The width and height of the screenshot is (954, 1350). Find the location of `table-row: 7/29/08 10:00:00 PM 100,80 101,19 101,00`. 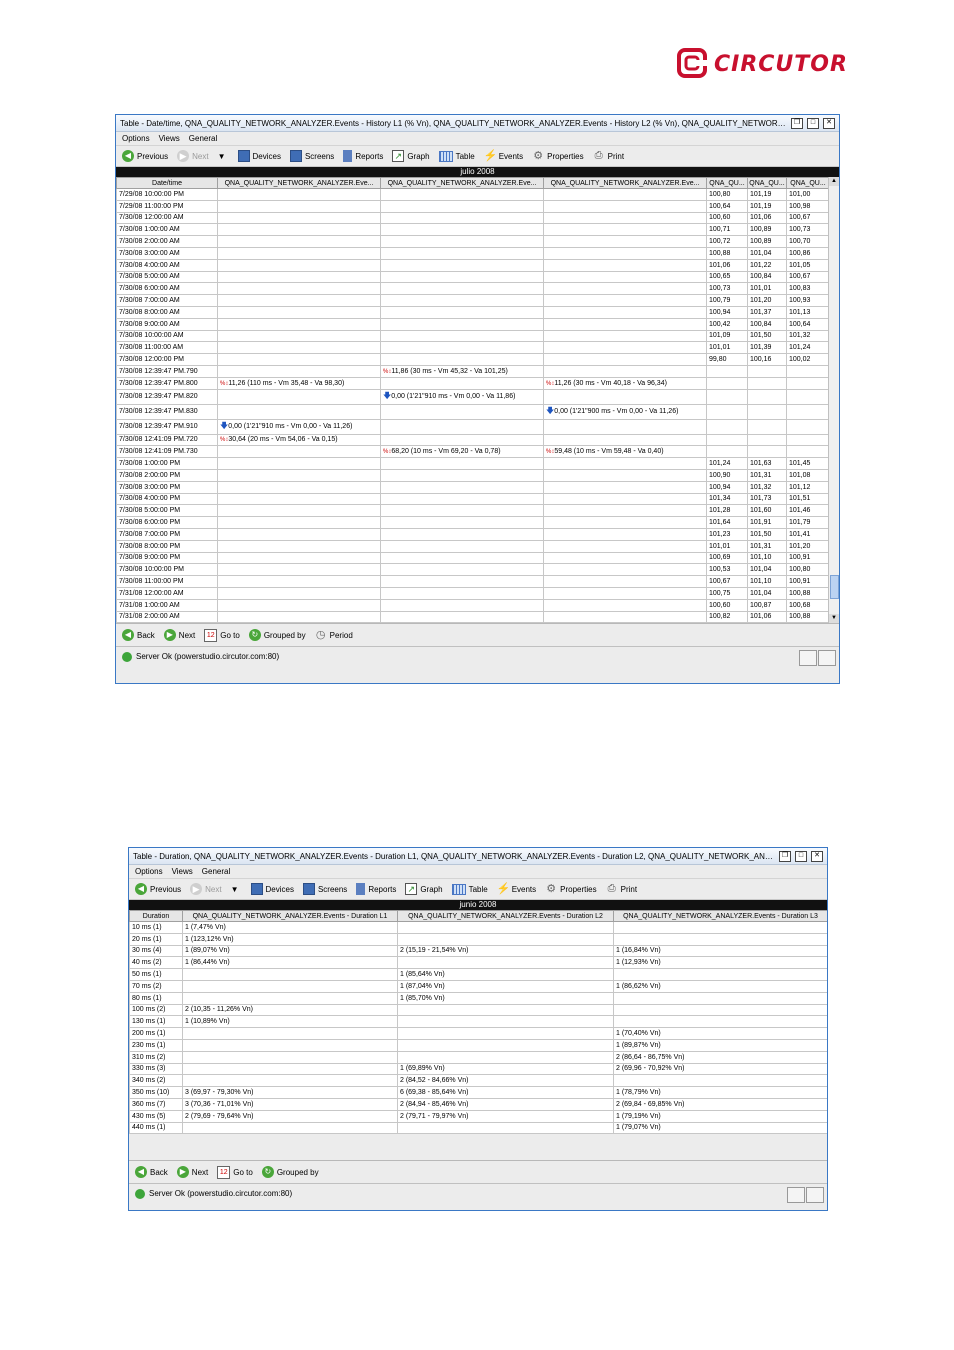

table-row: 7/29/08 10:00:00 PM 100,80 101,19 101,00 is located at coordinates (473, 194).